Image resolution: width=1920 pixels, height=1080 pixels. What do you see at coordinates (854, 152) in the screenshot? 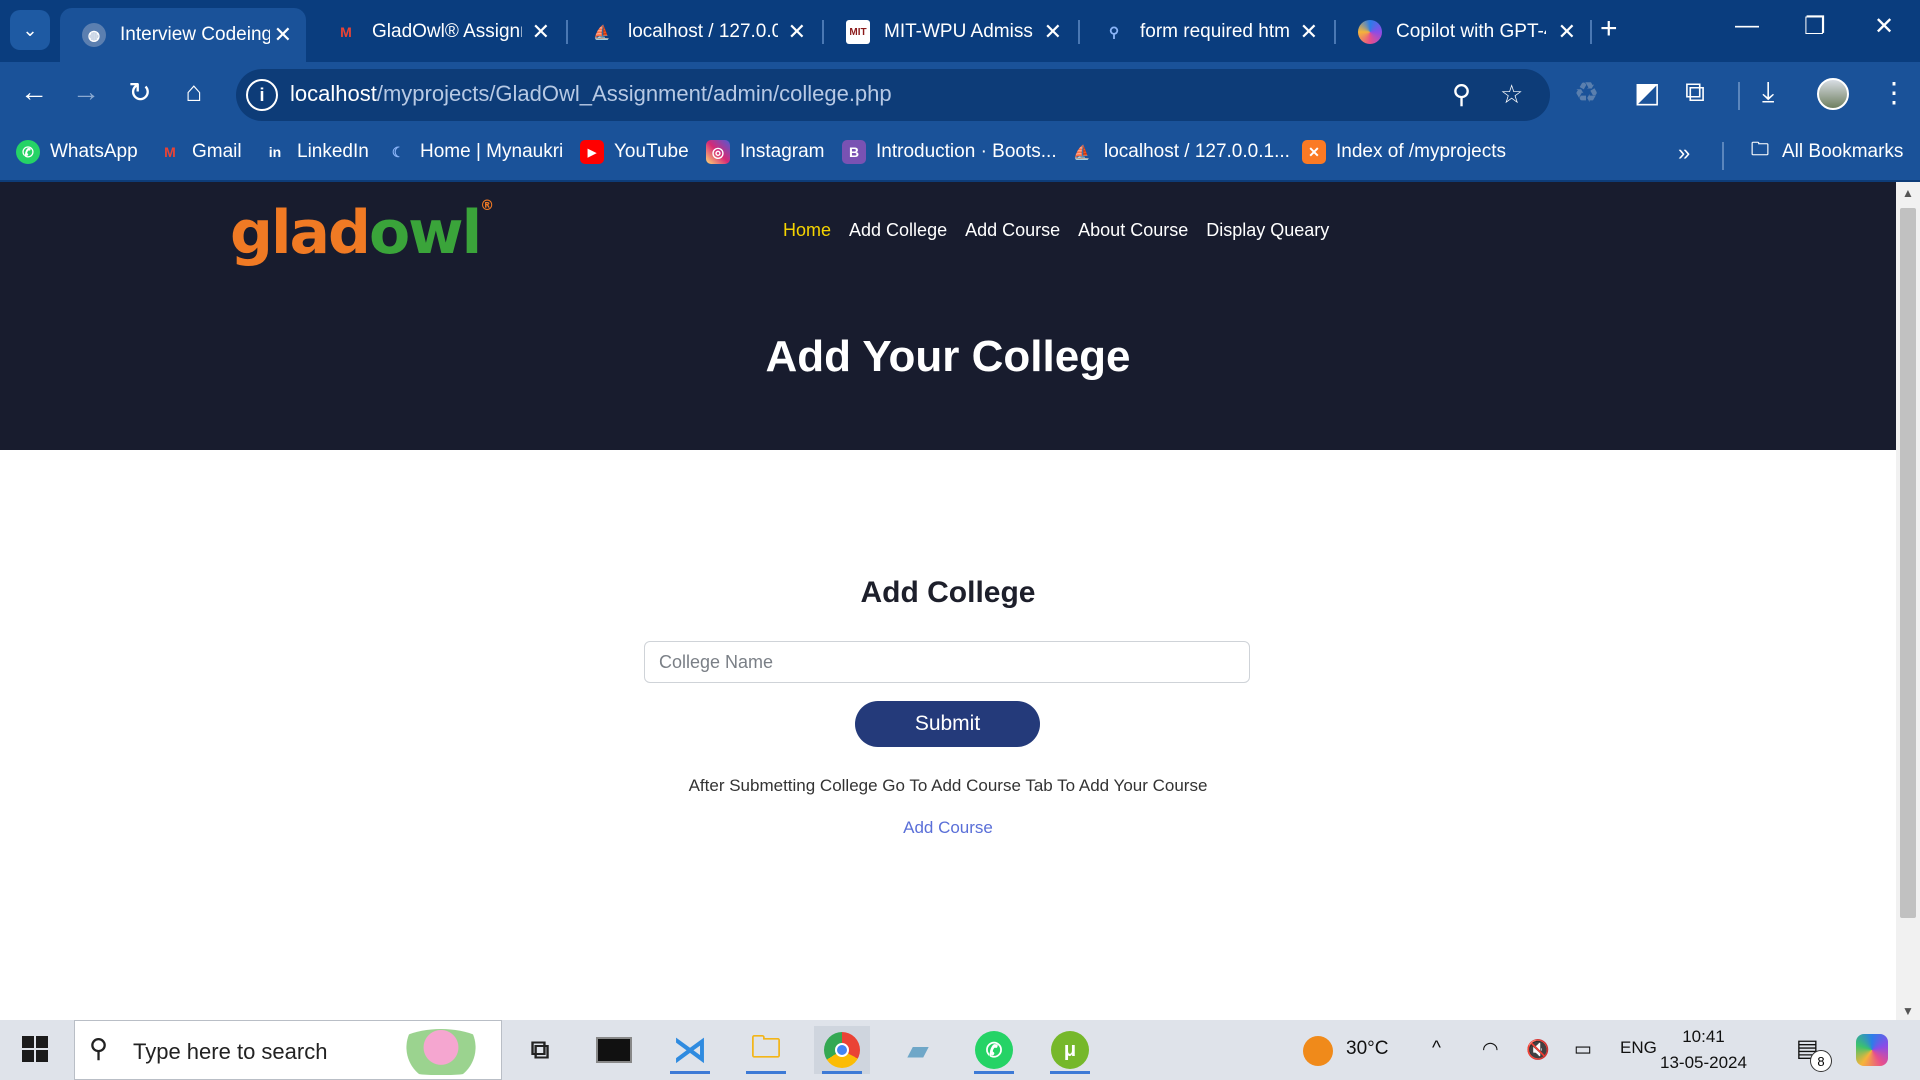
I see `bootstrap-icon: B` at bounding box center [854, 152].